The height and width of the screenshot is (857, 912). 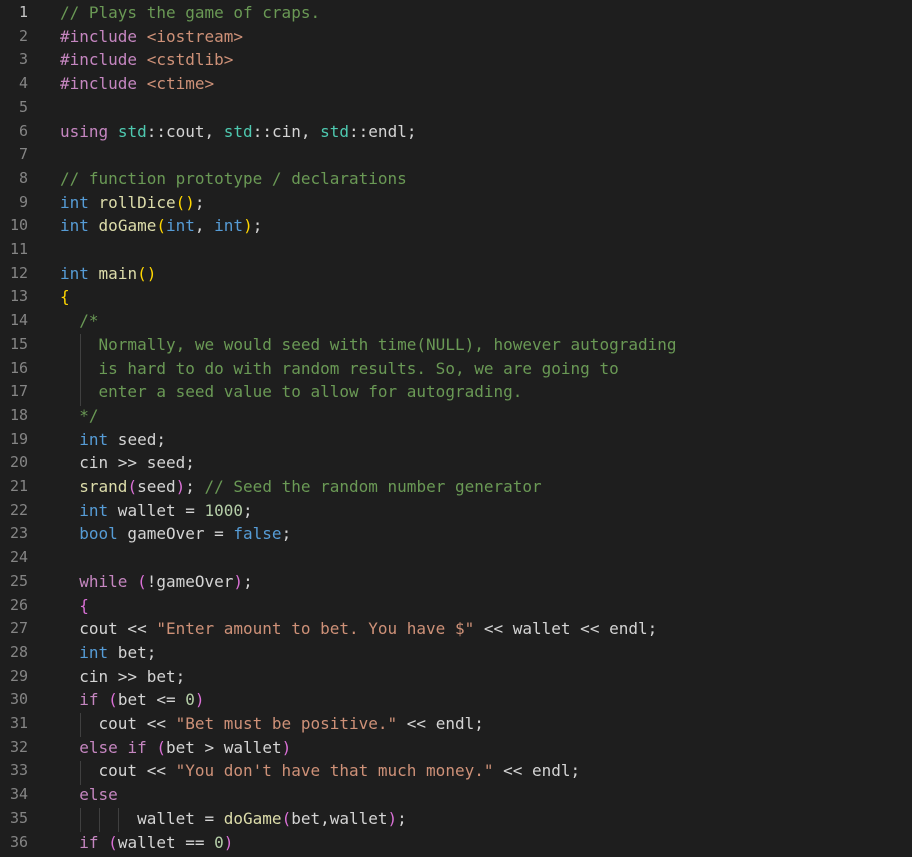 I want to click on line-number: 32, so click(x=18, y=746).